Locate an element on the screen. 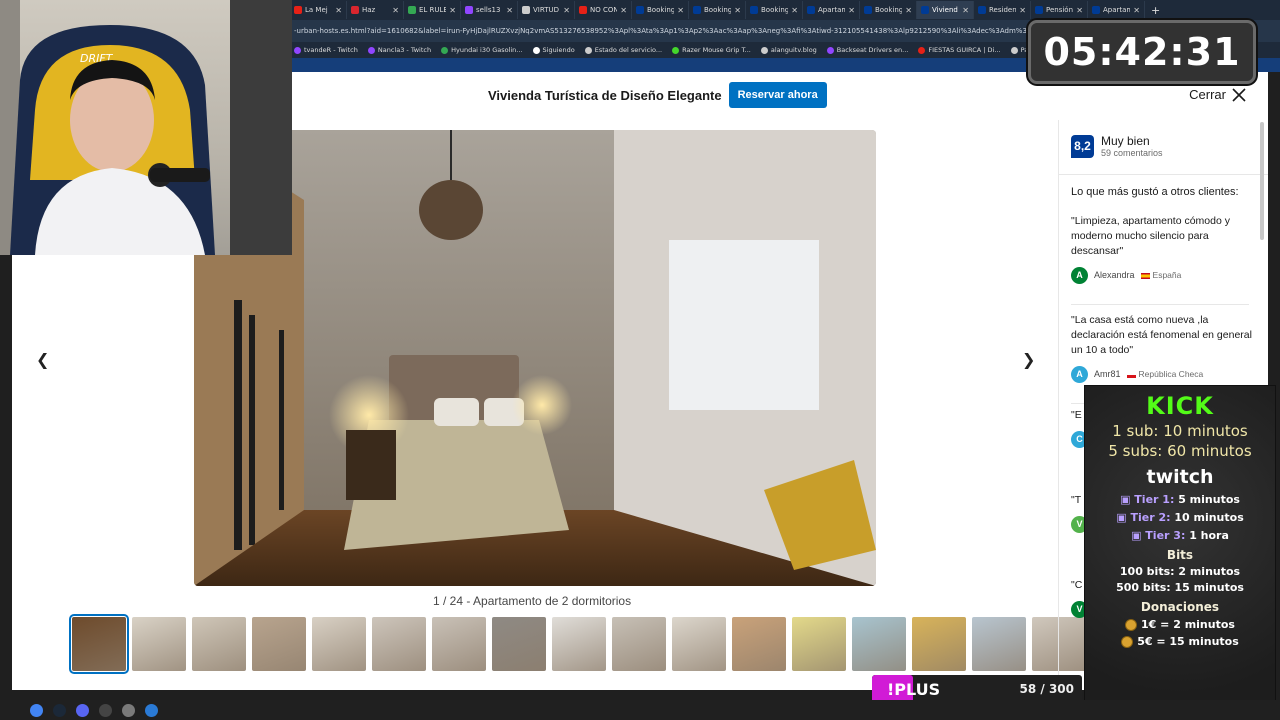  chrome-icon is located at coordinates (36, 710).